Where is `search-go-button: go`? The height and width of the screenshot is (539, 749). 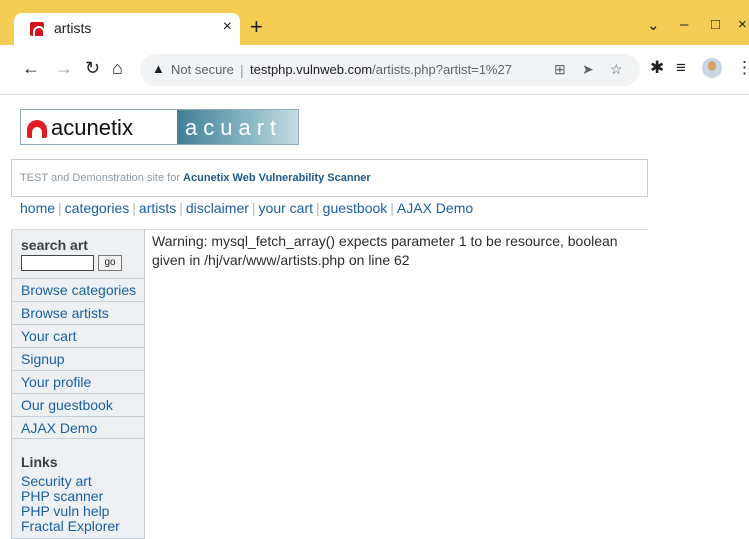
search-go-button: go is located at coordinates (110, 263).